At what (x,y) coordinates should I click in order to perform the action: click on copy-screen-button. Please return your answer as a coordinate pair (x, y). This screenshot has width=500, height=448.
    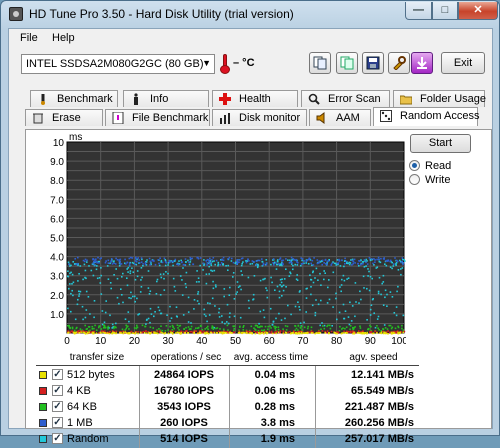
    Looking at the image, I should click on (347, 63).